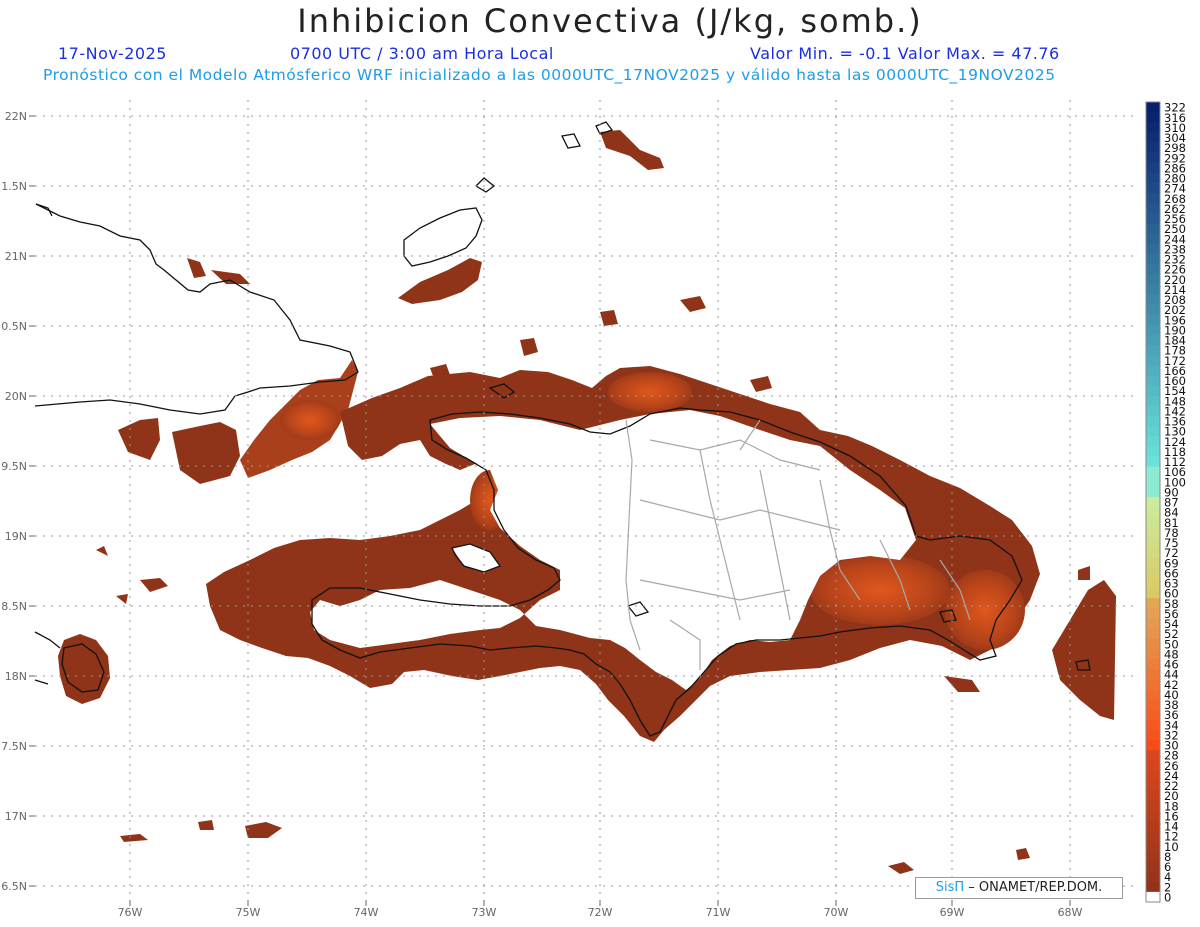 Image resolution: width=1200 pixels, height=927 pixels. I want to click on lon-tick-label: 76W, so click(130, 912).